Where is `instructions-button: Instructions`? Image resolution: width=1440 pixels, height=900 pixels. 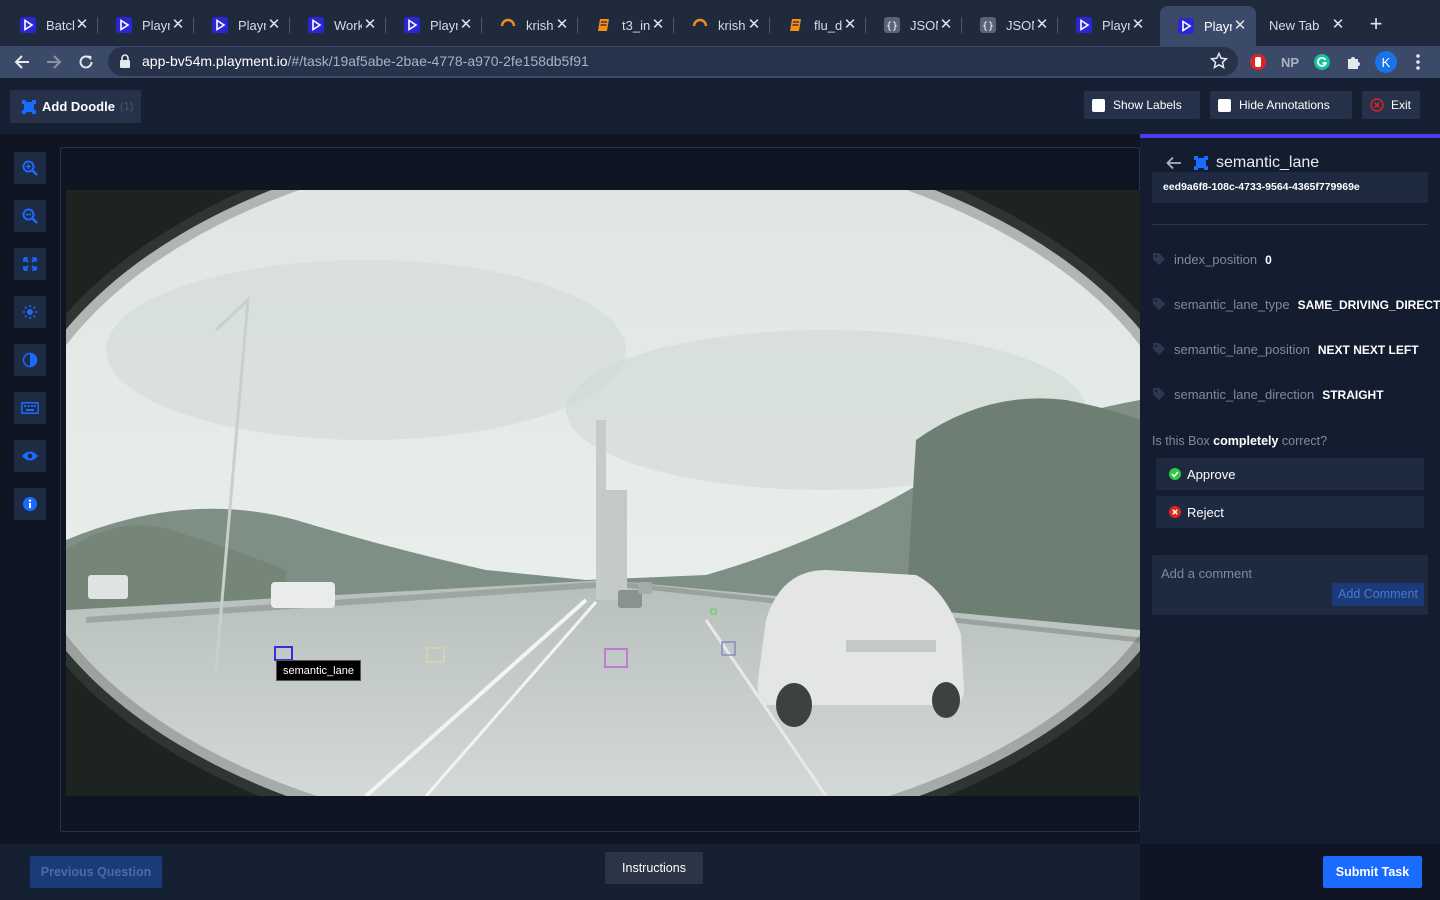 instructions-button: Instructions is located at coordinates (654, 868).